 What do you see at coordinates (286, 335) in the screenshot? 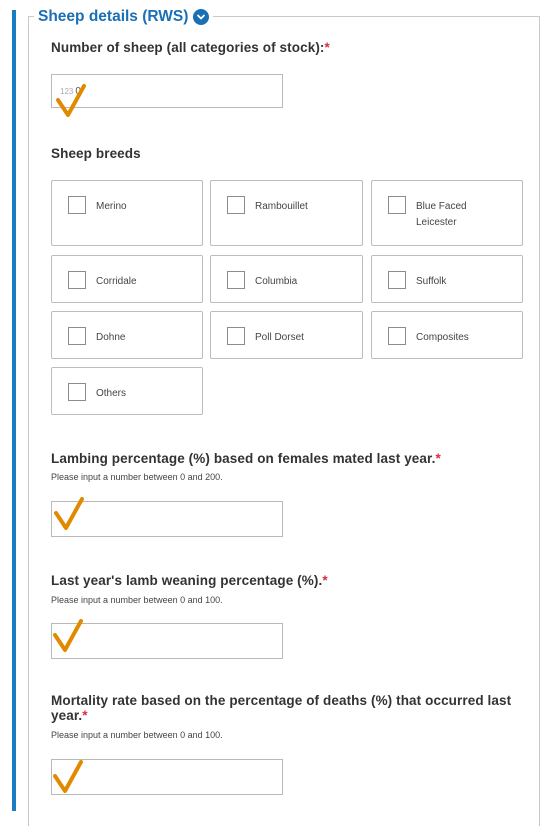
I see `breed-option-poll-dorset: Poll Dorset` at bounding box center [286, 335].